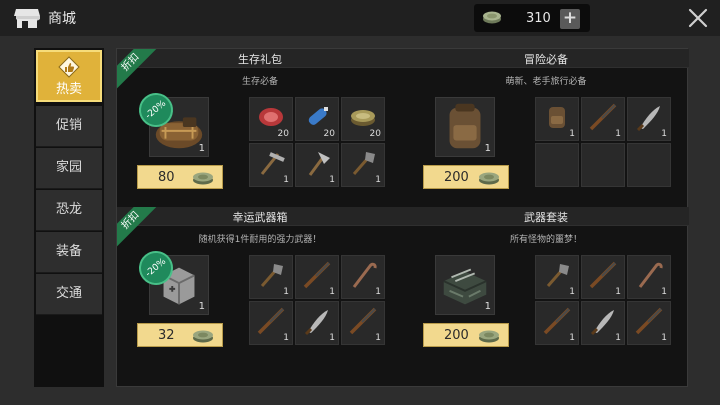  Describe the element at coordinates (698, 18) in the screenshot. I see `close-icon` at that location.